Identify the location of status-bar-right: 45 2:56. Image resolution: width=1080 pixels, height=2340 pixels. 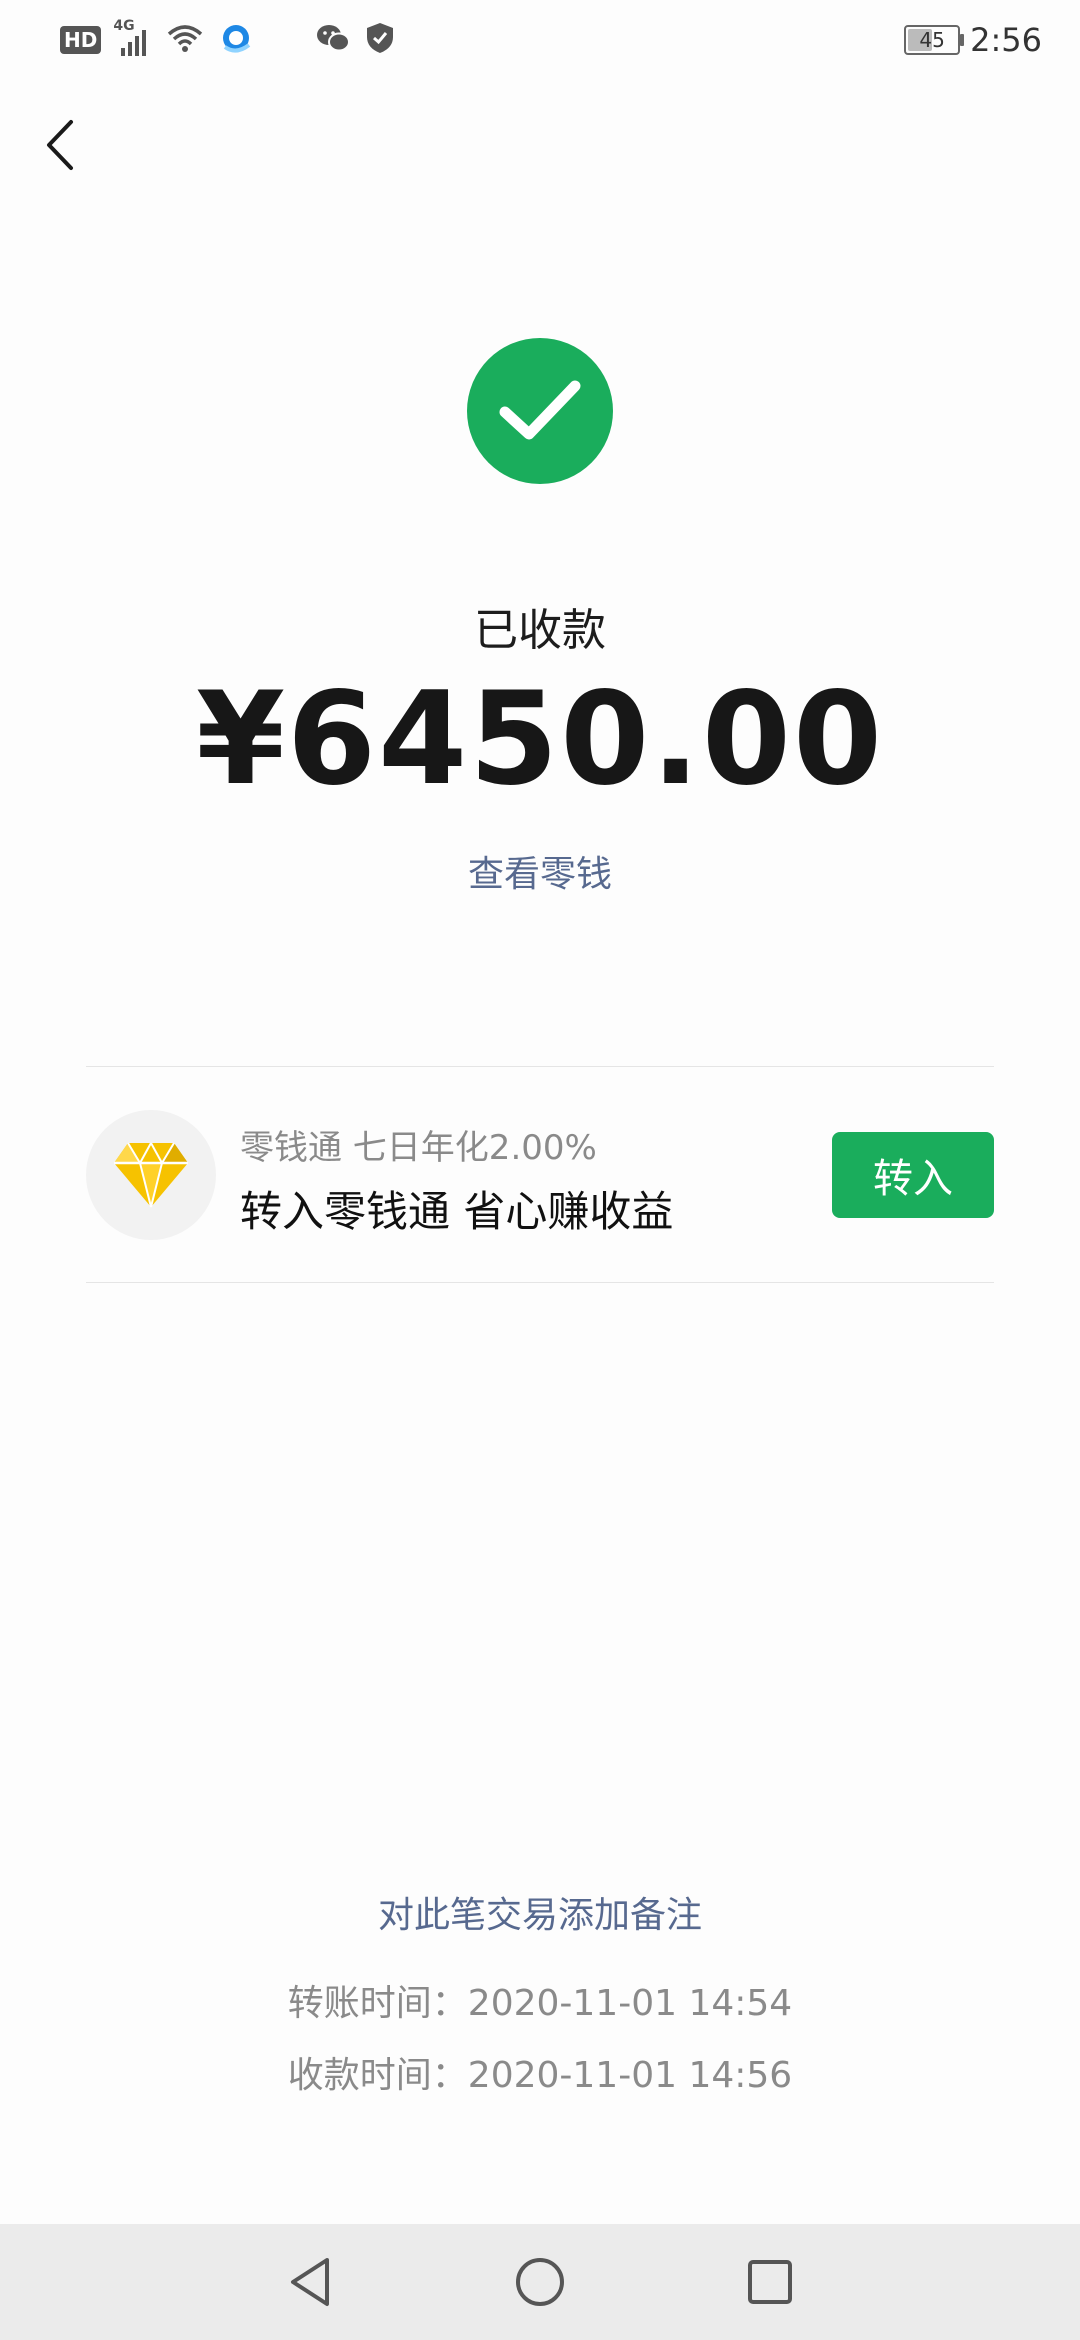
(973, 40).